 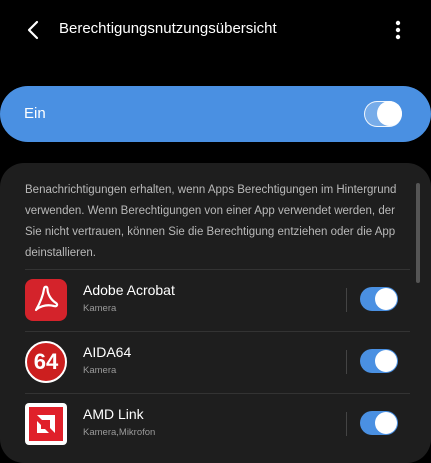 I want to click on master-toggle-switch, so click(x=383, y=114).